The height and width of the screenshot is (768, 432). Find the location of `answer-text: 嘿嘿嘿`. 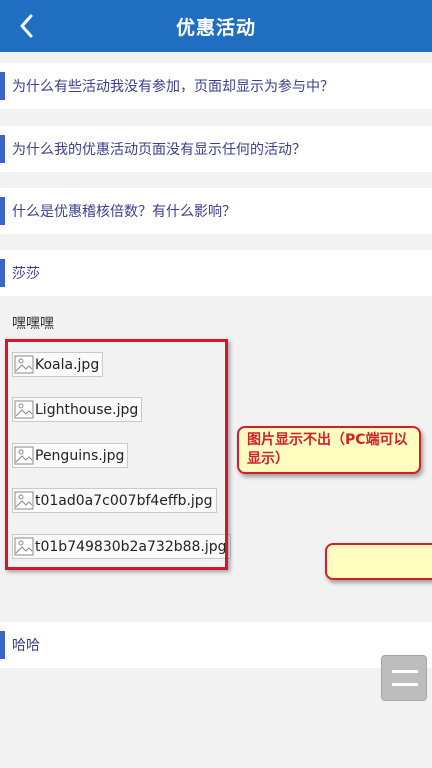

answer-text: 嘿嘿嘿 is located at coordinates (33, 324).